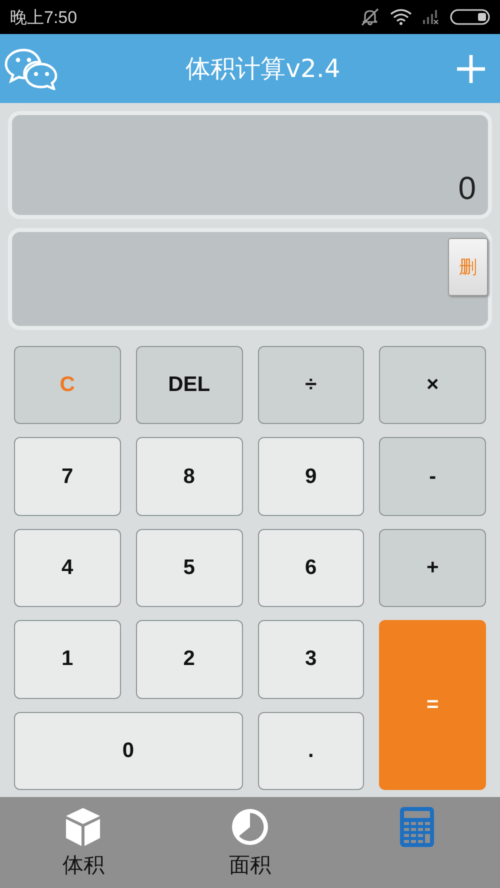 The width and height of the screenshot is (500, 888). What do you see at coordinates (401, 17) in the screenshot?
I see `wifi-icon` at bounding box center [401, 17].